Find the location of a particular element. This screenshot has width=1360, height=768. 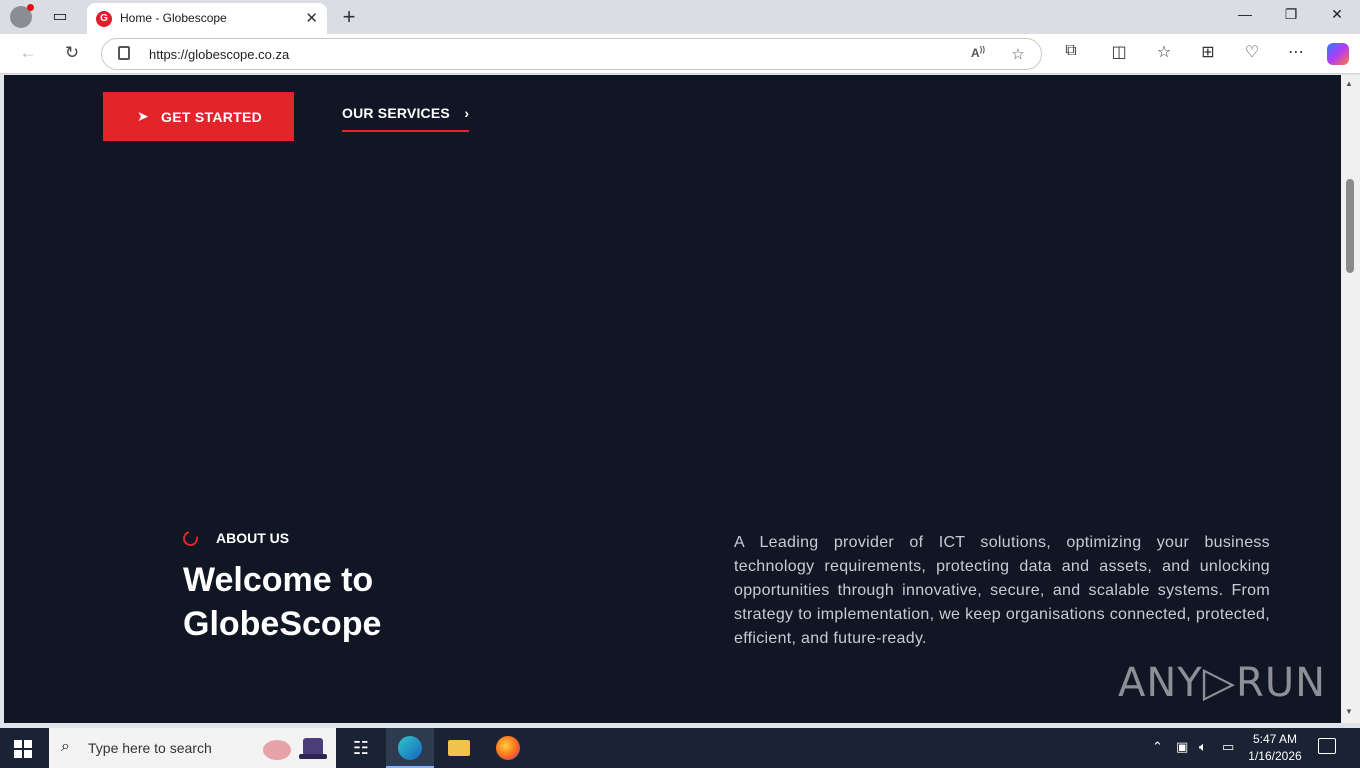

file-explorer-icon is located at coordinates (459, 748).